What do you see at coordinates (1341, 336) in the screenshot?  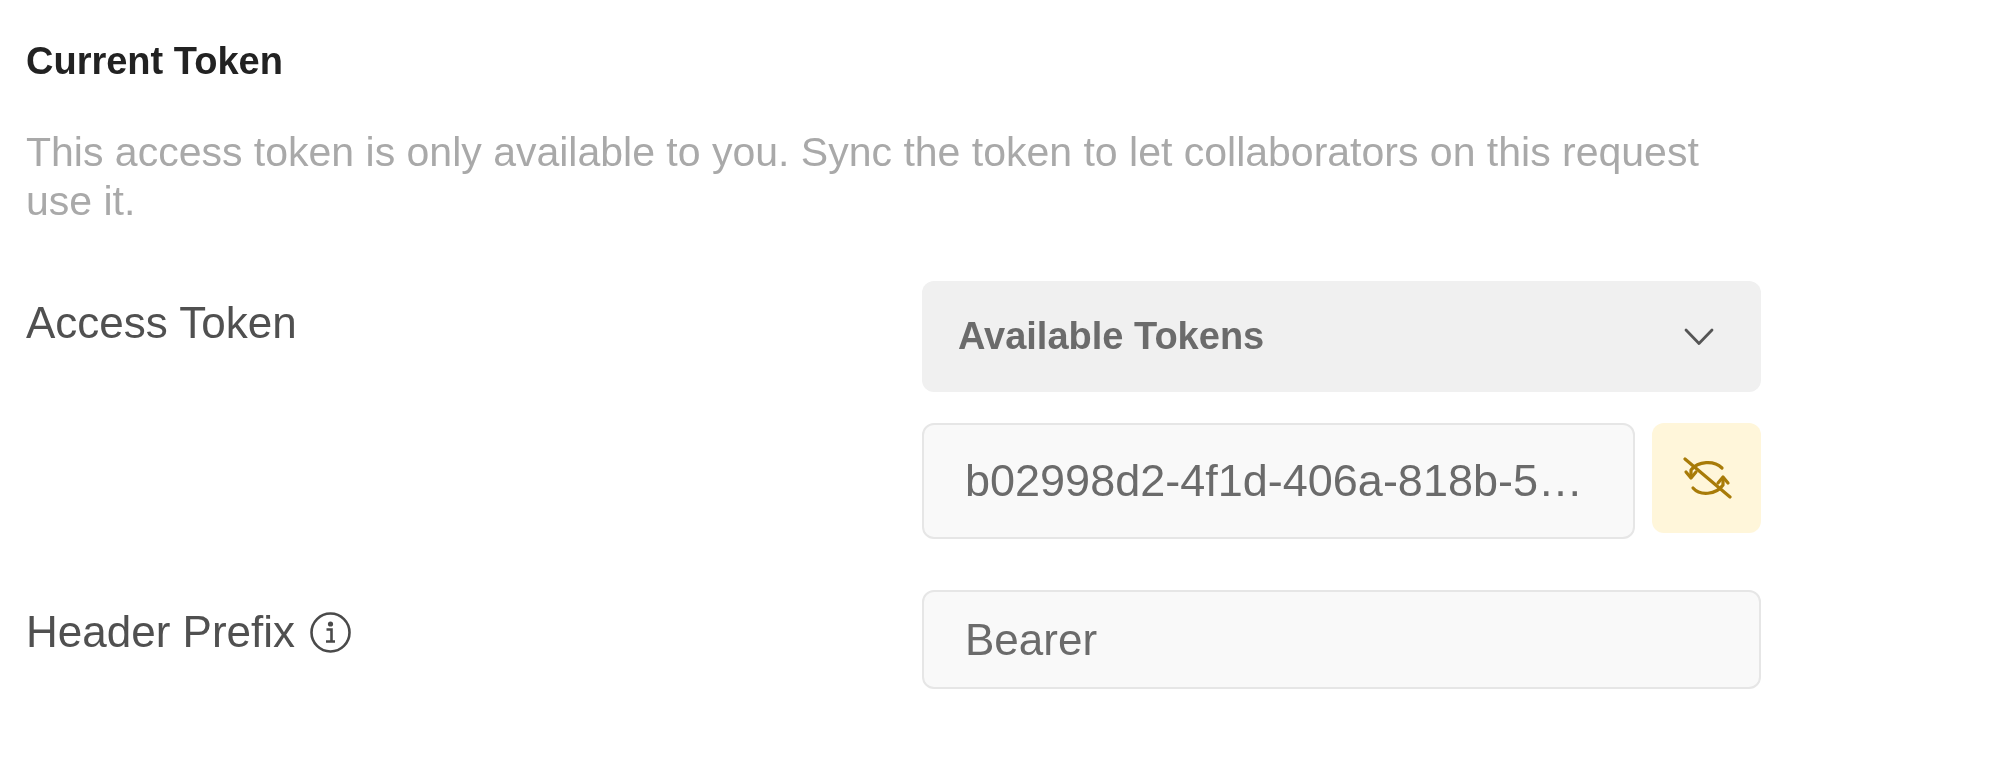 I see `token-dropdown: Available Tokens` at bounding box center [1341, 336].